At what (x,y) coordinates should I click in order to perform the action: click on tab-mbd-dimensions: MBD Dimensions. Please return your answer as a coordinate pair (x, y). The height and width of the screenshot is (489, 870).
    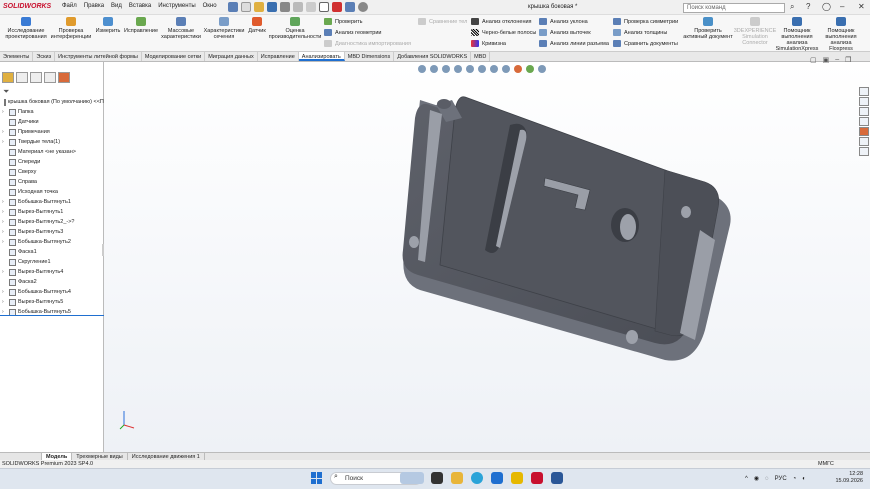
    Looking at the image, I should click on (370, 56).